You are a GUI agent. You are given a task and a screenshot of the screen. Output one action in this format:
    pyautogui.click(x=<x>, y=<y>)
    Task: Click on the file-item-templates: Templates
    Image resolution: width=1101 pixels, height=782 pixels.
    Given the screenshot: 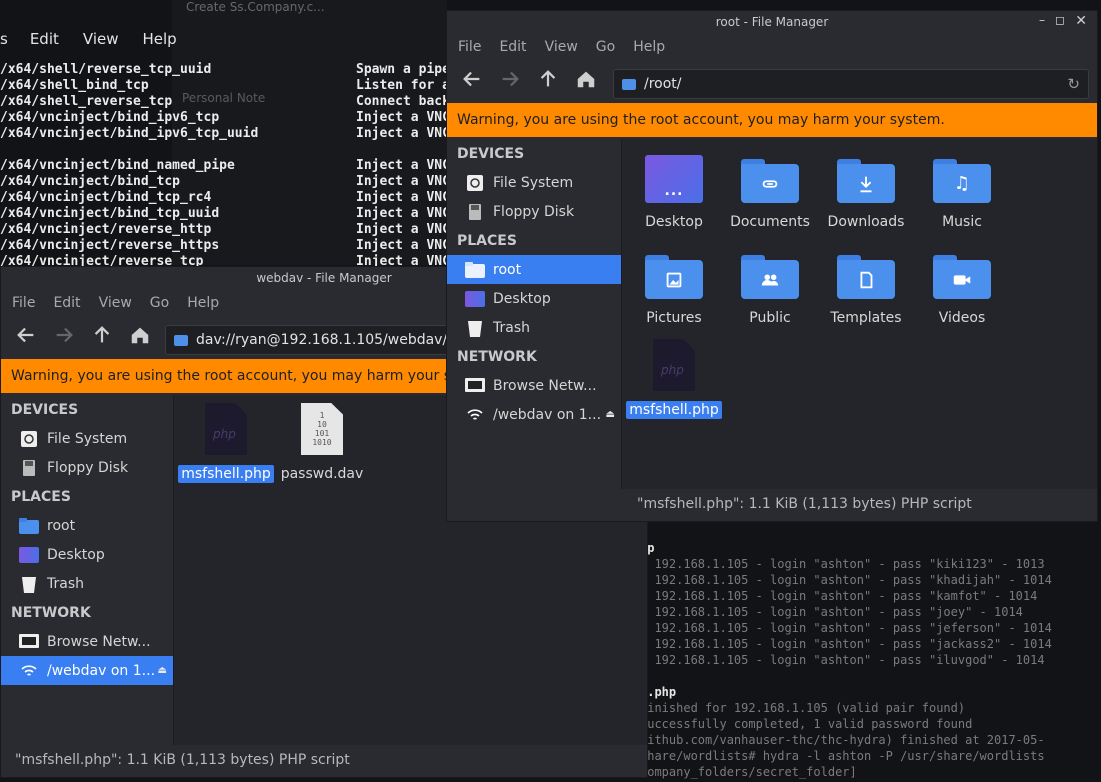 What is the action you would take?
    pyautogui.click(x=866, y=288)
    